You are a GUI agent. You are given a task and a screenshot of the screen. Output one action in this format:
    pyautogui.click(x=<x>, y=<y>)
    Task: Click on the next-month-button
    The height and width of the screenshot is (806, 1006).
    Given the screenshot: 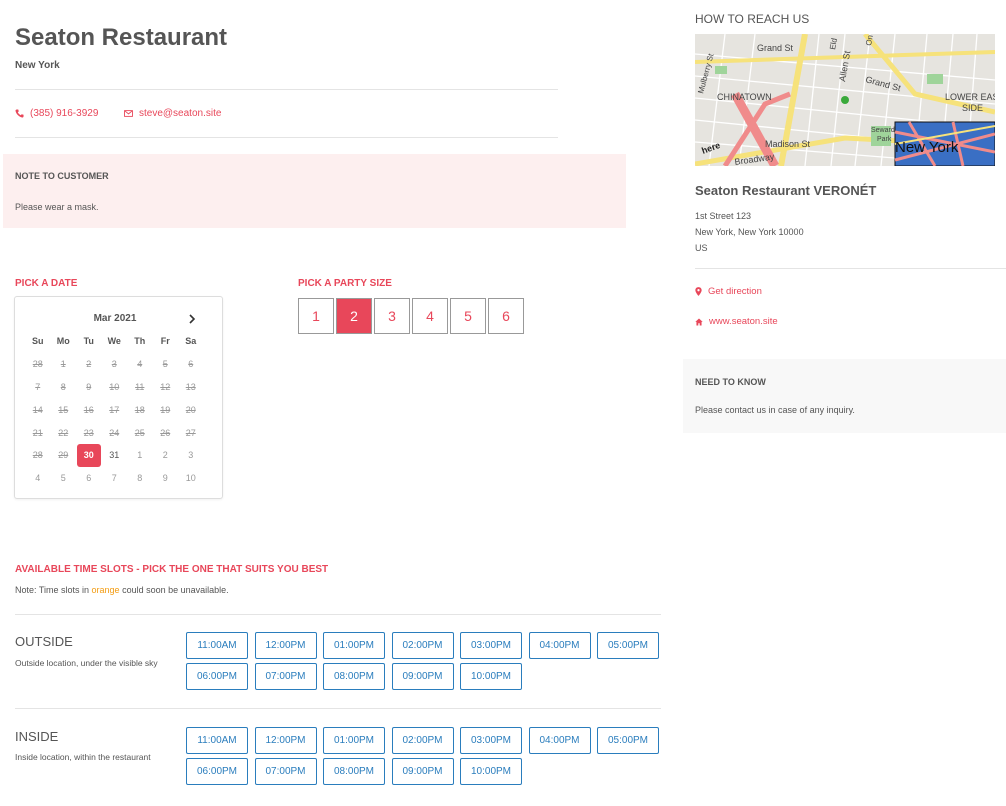 What is the action you would take?
    pyautogui.click(x=192, y=319)
    